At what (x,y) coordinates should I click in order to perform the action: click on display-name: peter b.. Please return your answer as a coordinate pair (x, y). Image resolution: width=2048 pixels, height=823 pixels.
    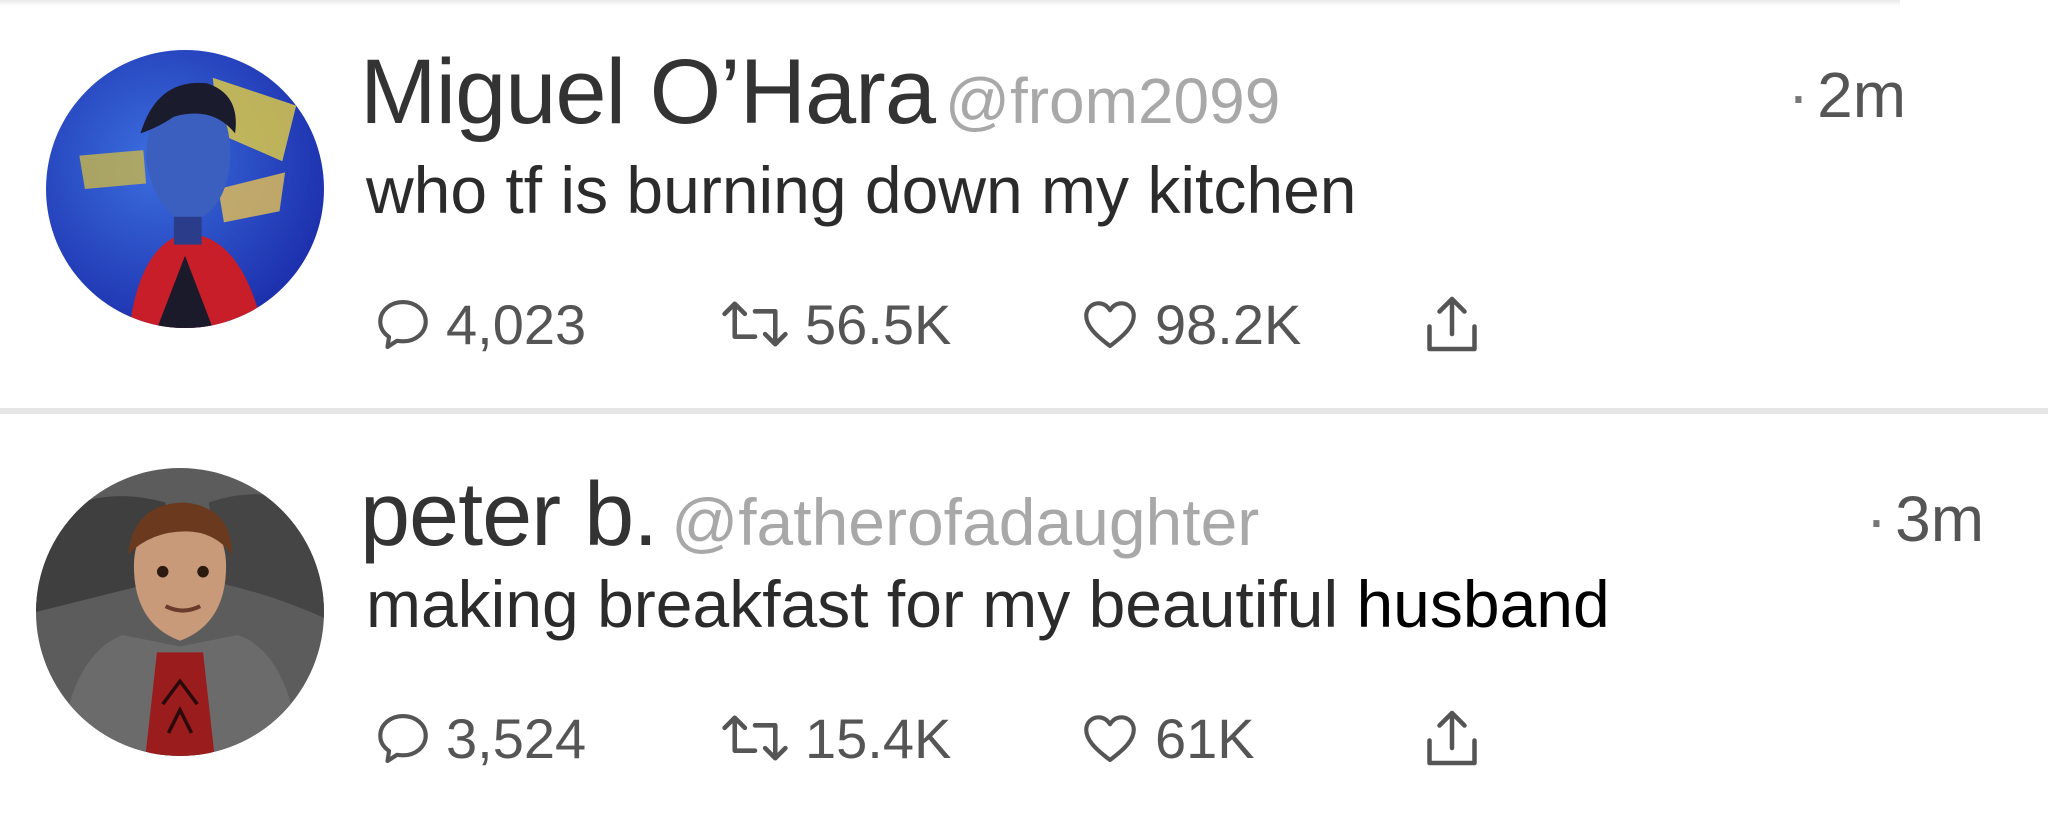
    Looking at the image, I should click on (509, 515).